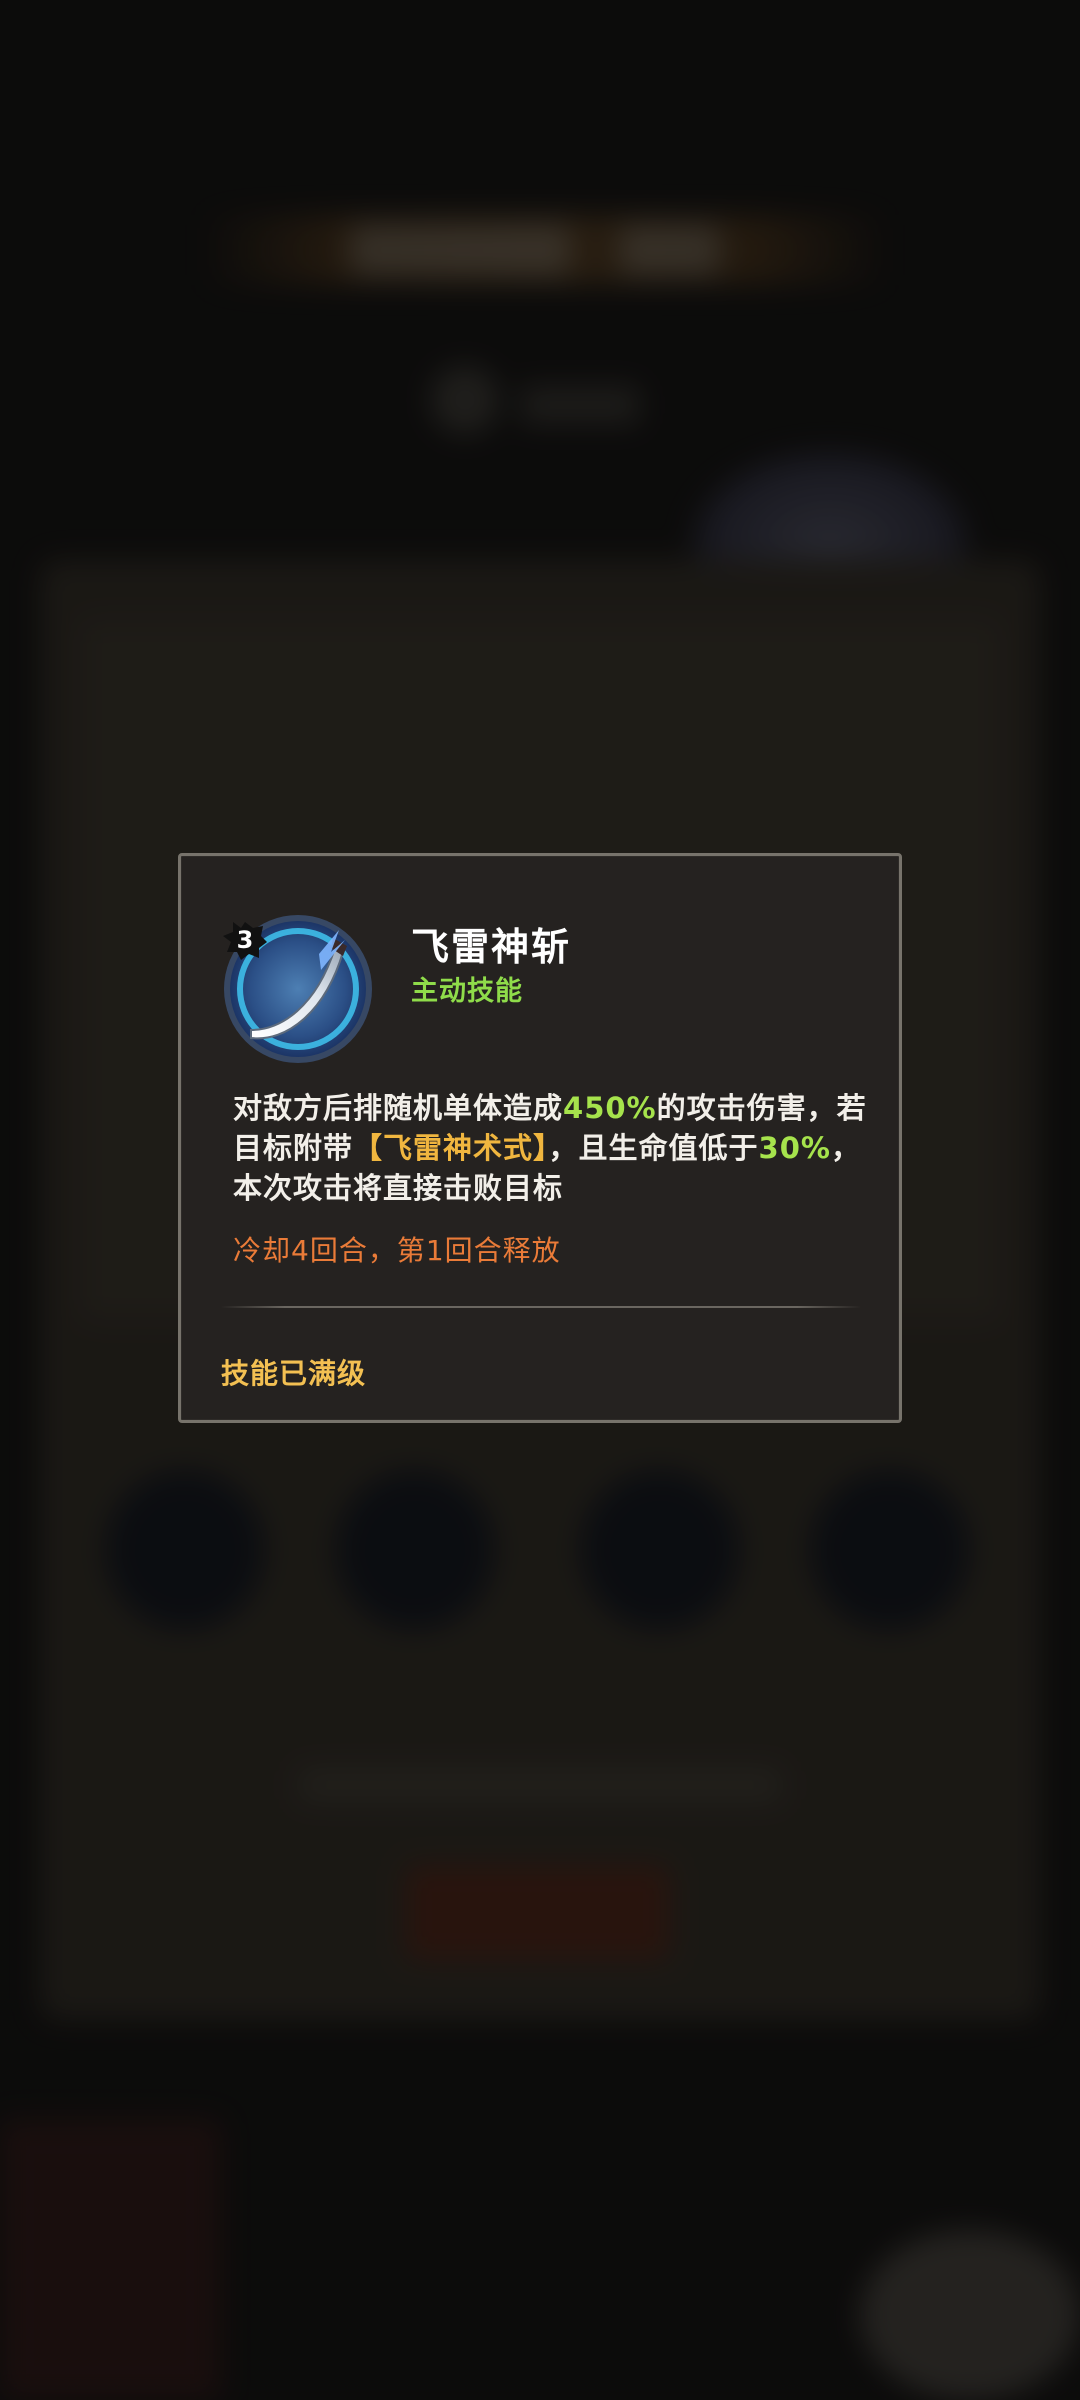 The image size is (1080, 2400). What do you see at coordinates (294, 1373) in the screenshot?
I see `skill-level-status: 技能已满级` at bounding box center [294, 1373].